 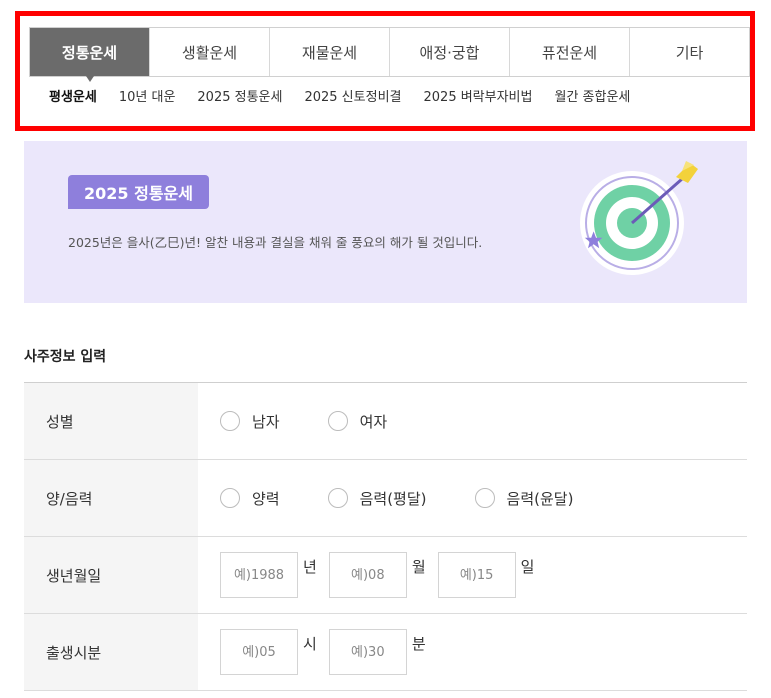 What do you see at coordinates (310, 566) in the screenshot?
I see `year-unit: 년` at bounding box center [310, 566].